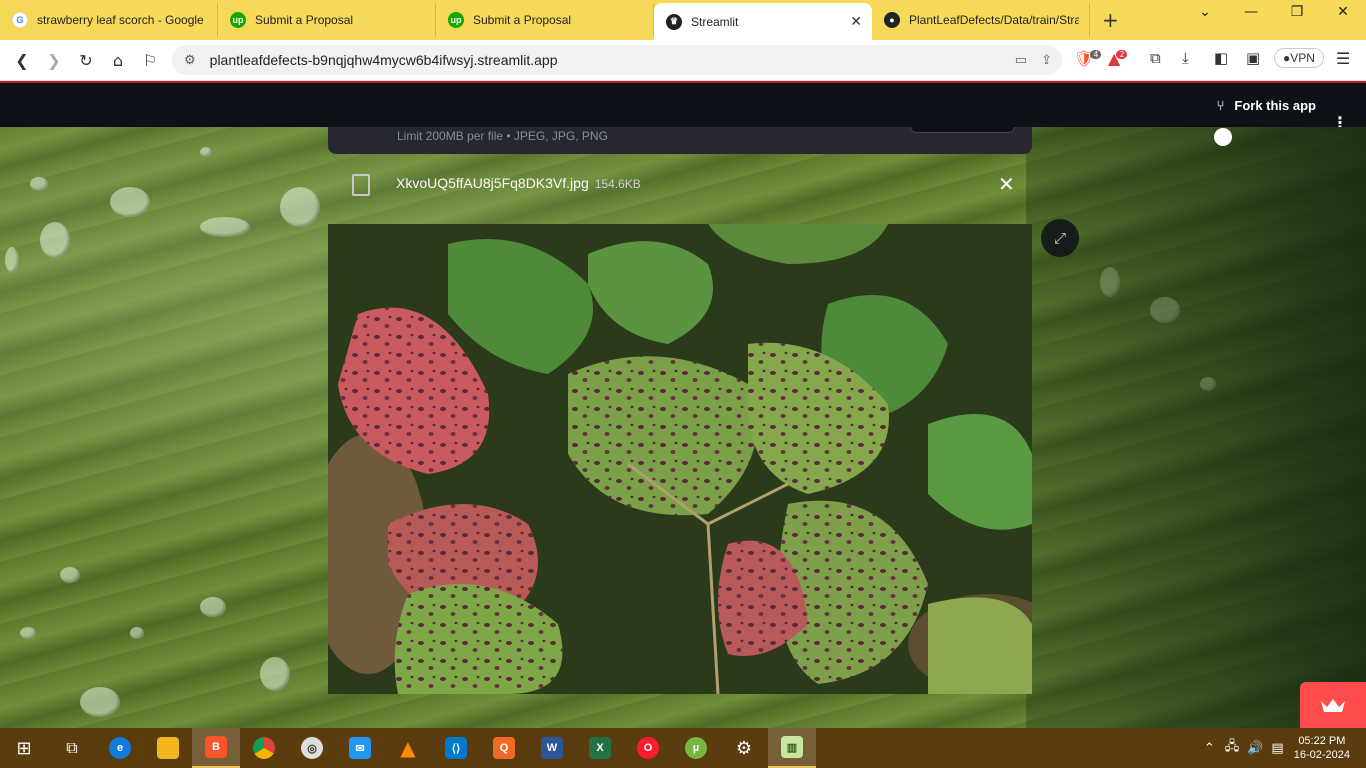 The height and width of the screenshot is (768, 1366). Describe the element at coordinates (1343, 58) in the screenshot. I see `browser-menu-icon: ☰` at that location.